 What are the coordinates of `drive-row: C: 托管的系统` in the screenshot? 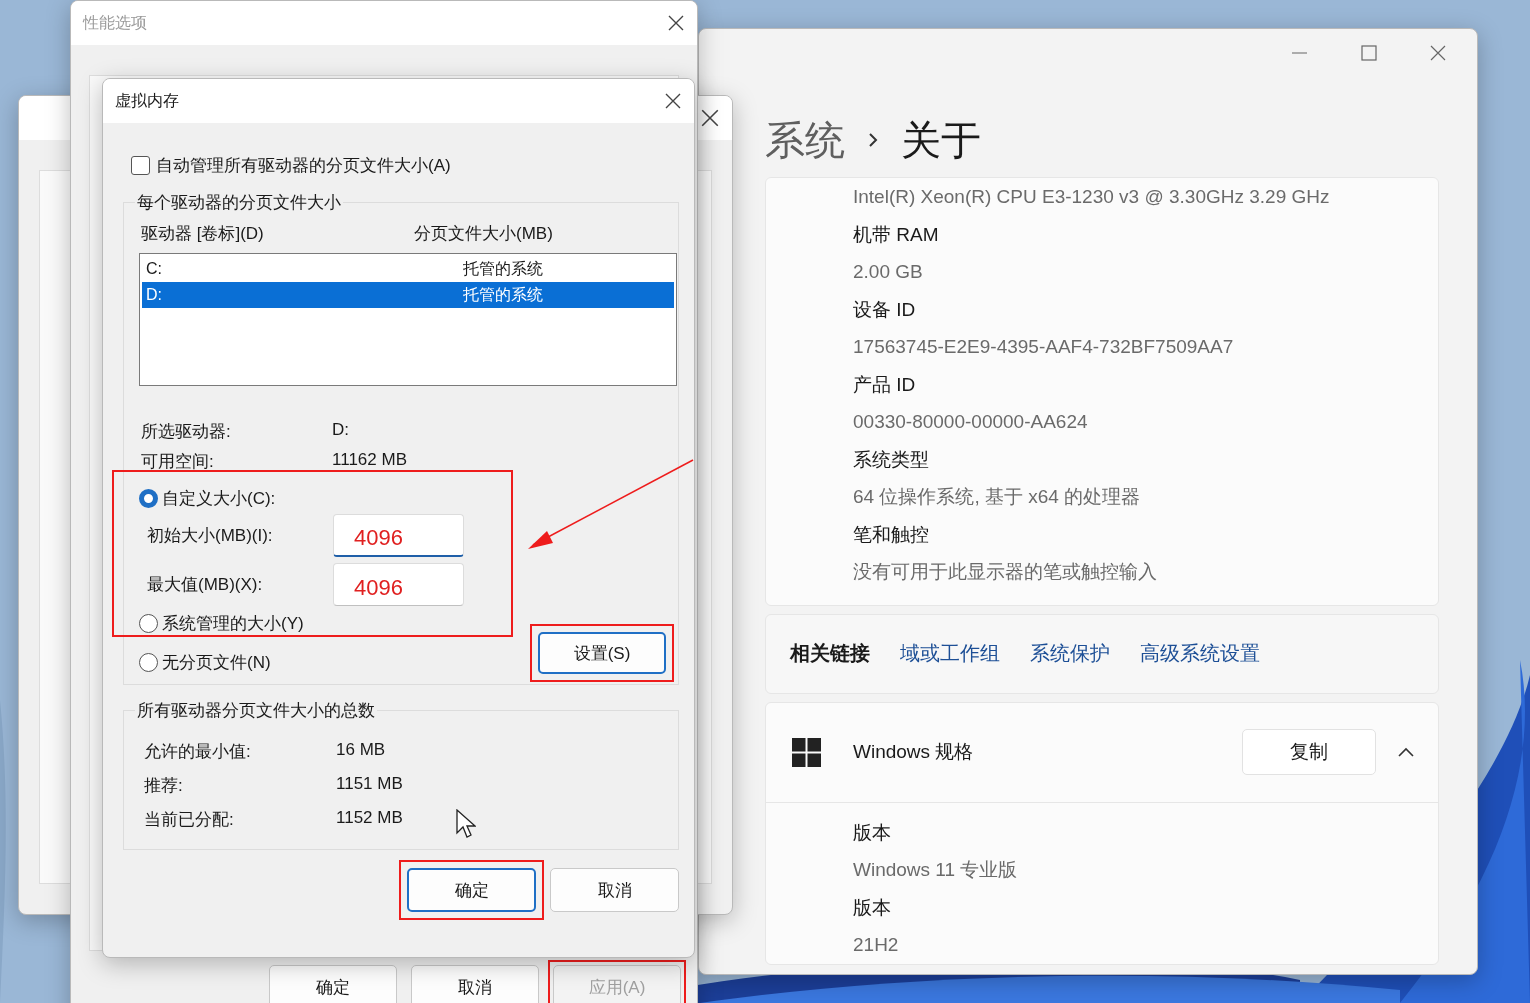 It's located at (408, 269).